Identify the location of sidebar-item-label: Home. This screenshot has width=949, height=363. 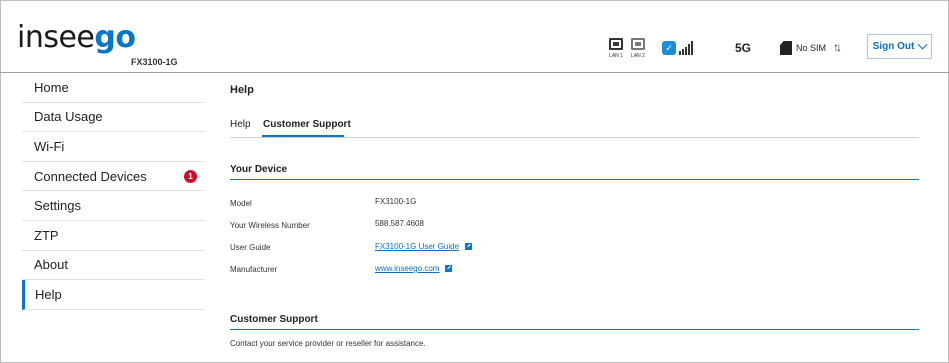
(51, 87).